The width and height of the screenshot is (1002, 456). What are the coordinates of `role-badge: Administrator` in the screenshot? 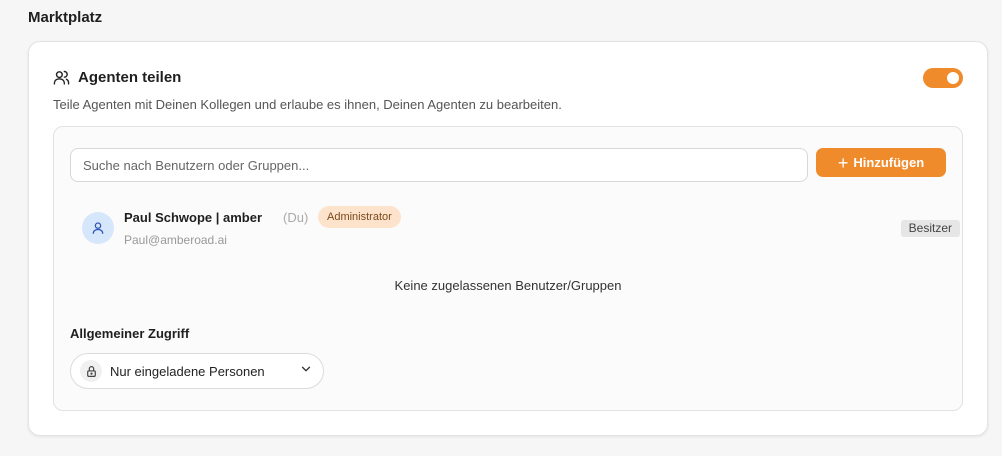 It's located at (359, 217).